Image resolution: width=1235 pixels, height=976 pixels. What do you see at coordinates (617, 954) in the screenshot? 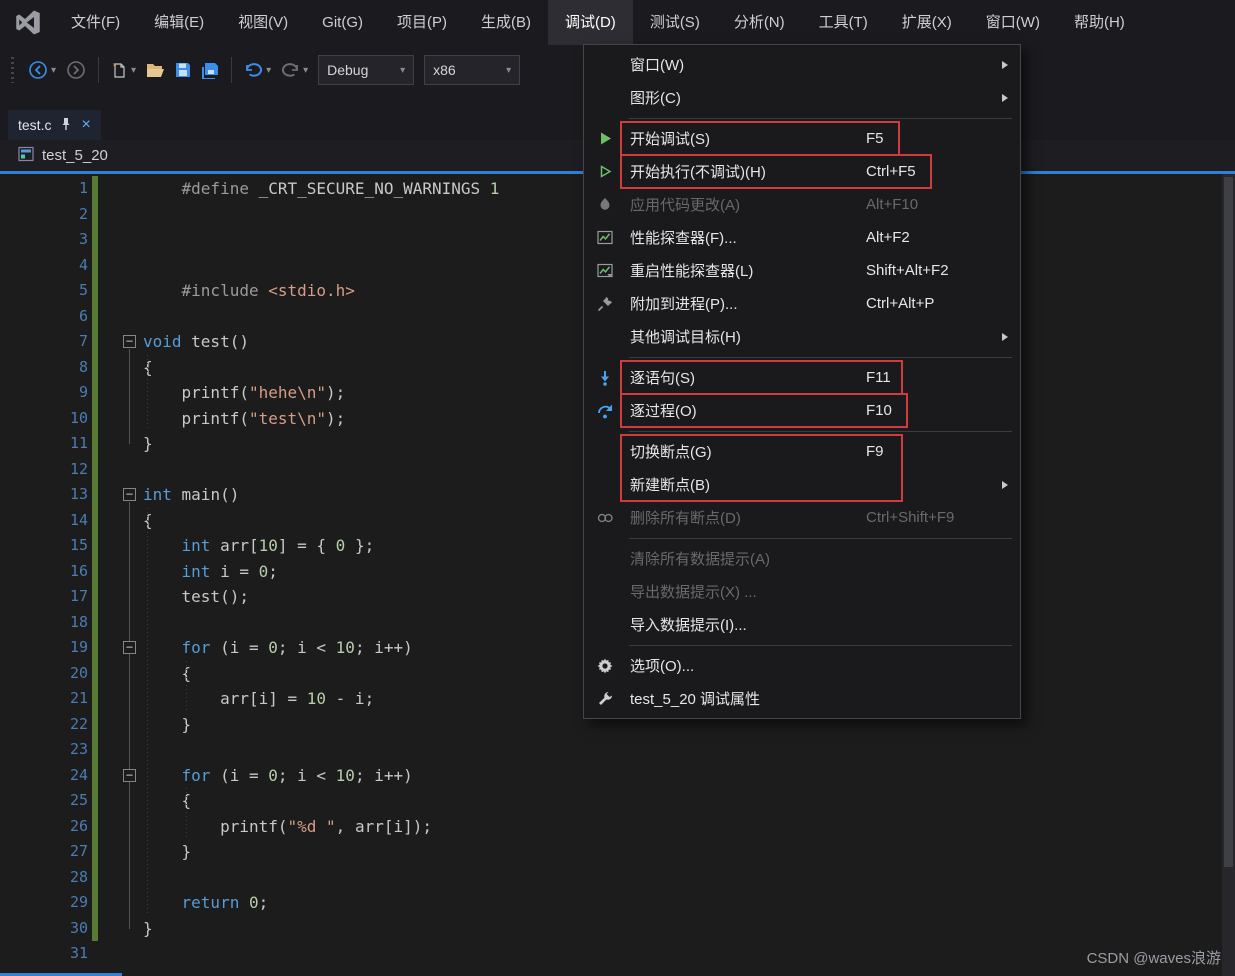
I see `code-line: 31` at bounding box center [617, 954].